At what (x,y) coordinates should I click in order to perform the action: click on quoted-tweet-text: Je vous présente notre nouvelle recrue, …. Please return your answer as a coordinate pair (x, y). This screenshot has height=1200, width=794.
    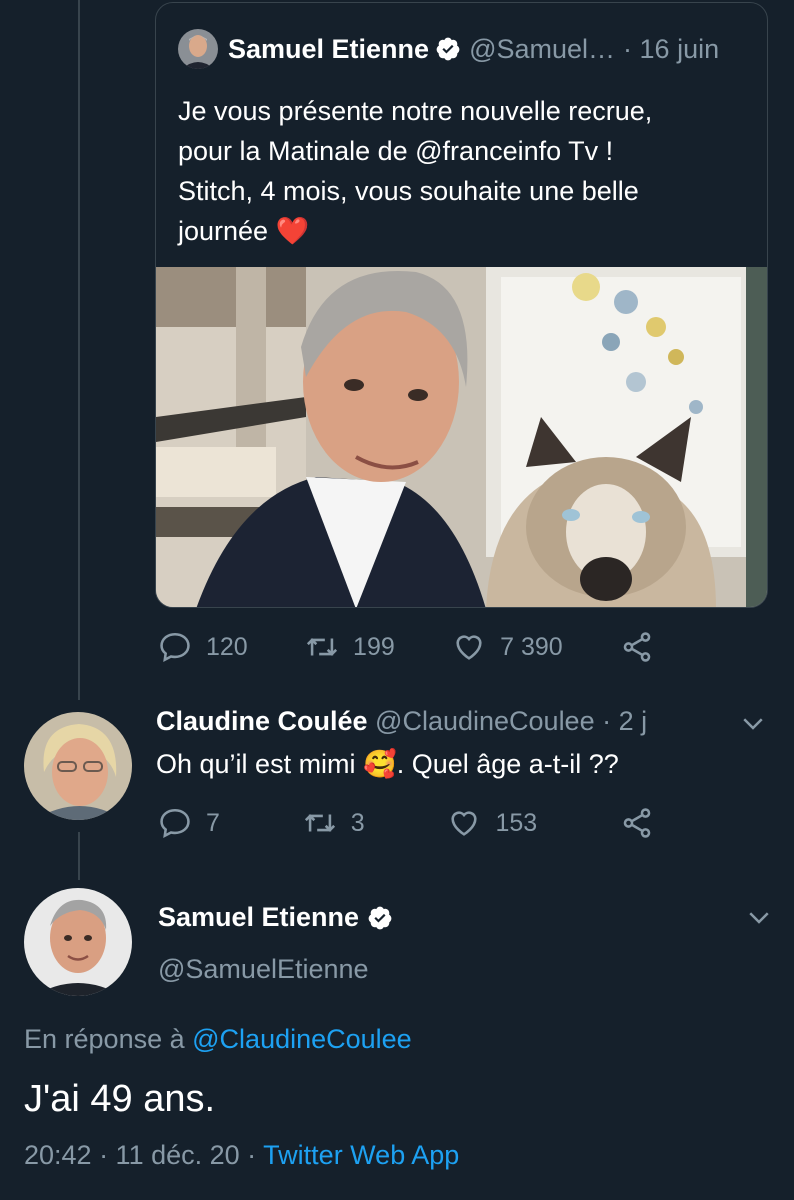
    Looking at the image, I should click on (463, 171).